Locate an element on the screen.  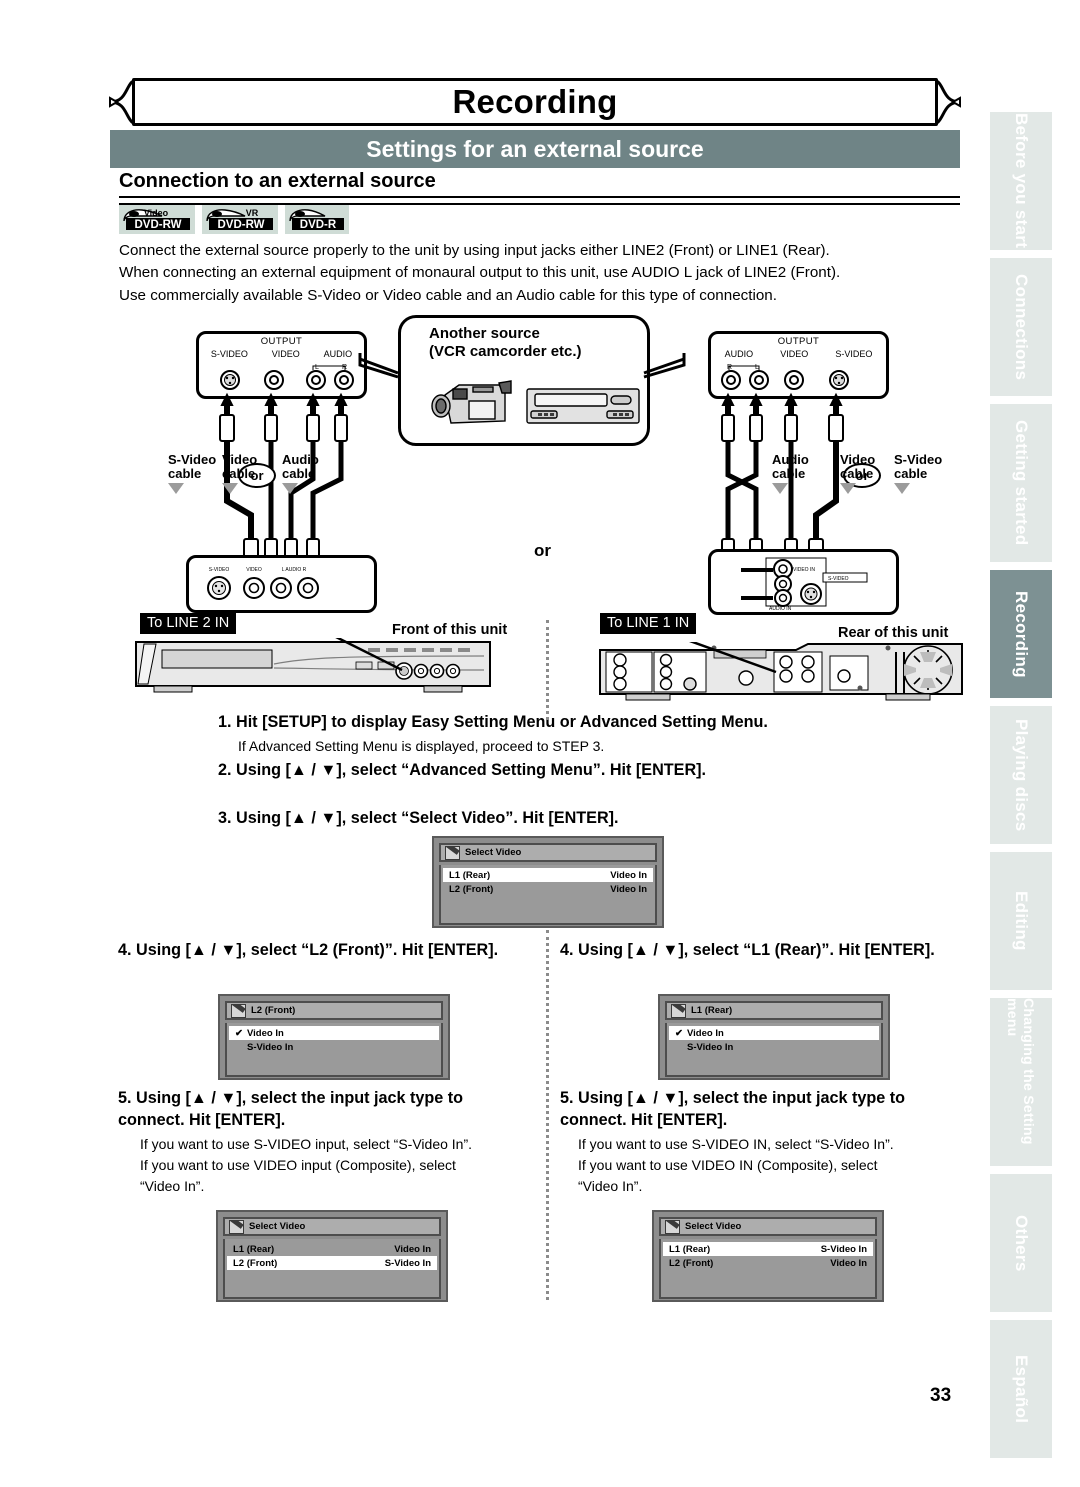
osd-body: L1 (Rear) Video In L2 (Front) S-Video In is located at coordinates (332, 1269).